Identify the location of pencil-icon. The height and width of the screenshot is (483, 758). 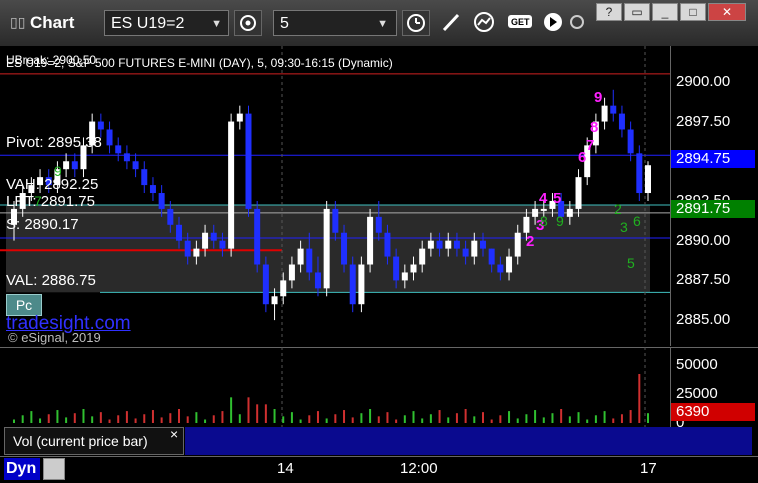
(451, 22).